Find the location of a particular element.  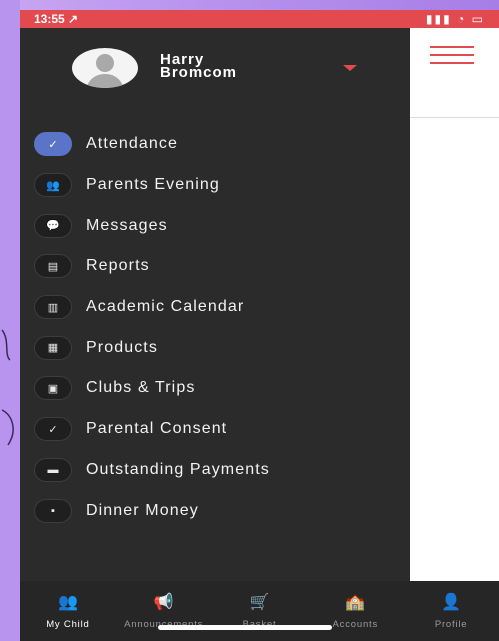

tab-label: Profile is located at coordinates (451, 624).